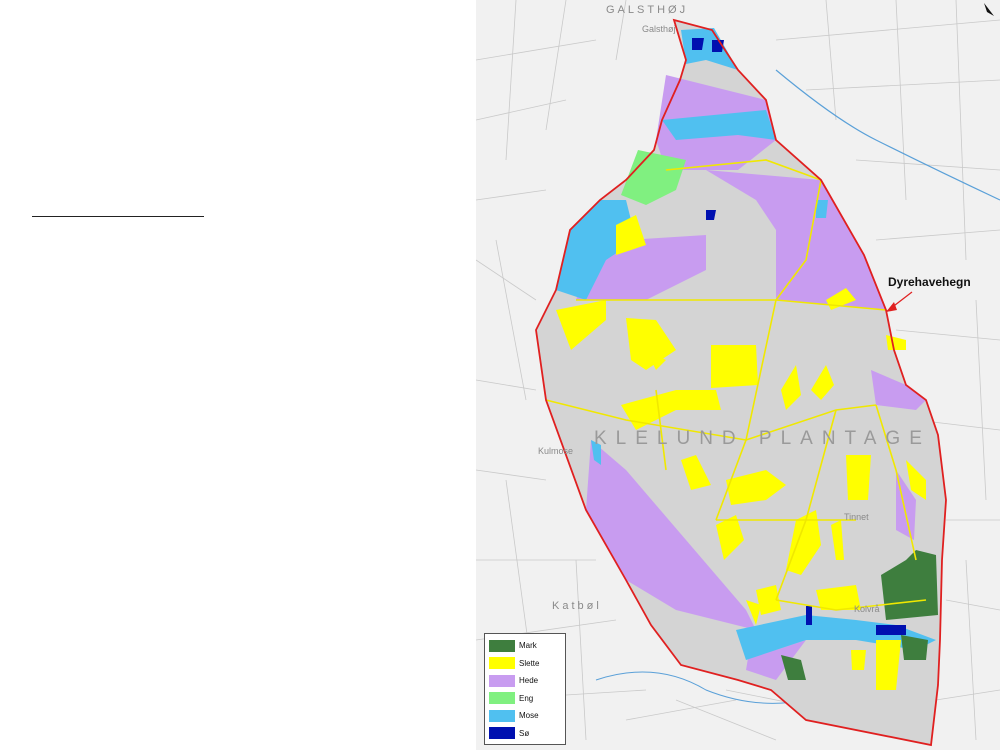 The image size is (1000, 750). What do you see at coordinates (659, 29) in the screenshot?
I see `place-label-galsthoj-small: Galsthøj` at bounding box center [659, 29].